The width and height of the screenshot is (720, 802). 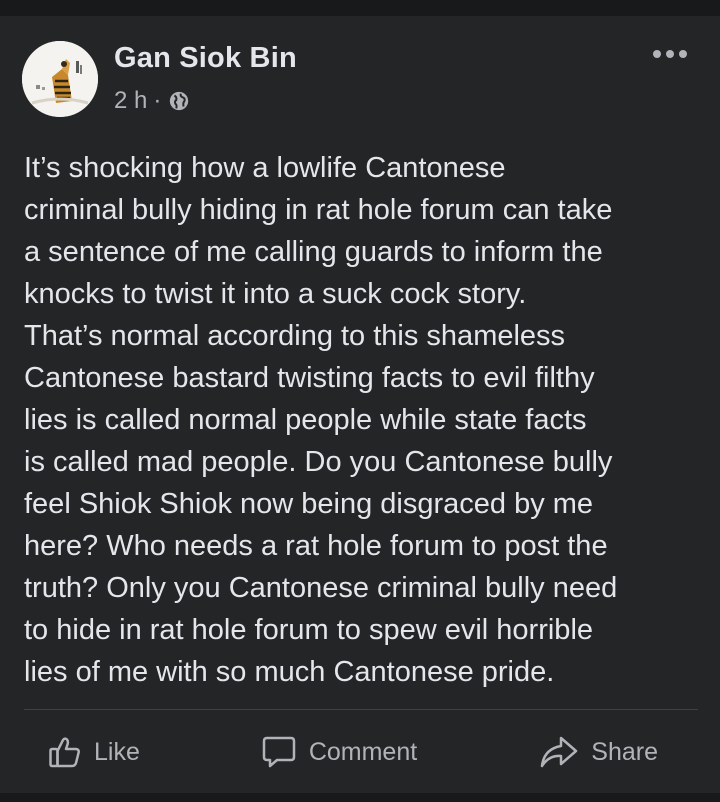 I want to click on action-bar: Like Comment Share, so click(x=361, y=752).